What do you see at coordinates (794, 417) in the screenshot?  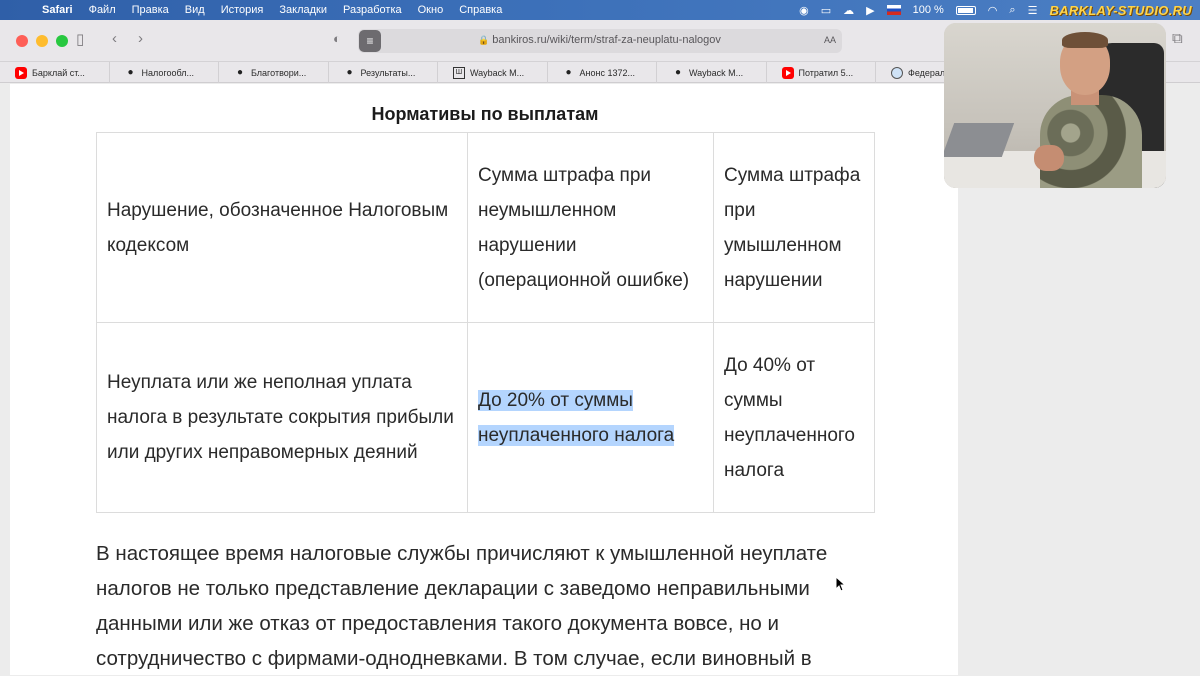 I see `cell-intentional-fine: До 40% от суммы неуплаченного налога` at bounding box center [794, 417].